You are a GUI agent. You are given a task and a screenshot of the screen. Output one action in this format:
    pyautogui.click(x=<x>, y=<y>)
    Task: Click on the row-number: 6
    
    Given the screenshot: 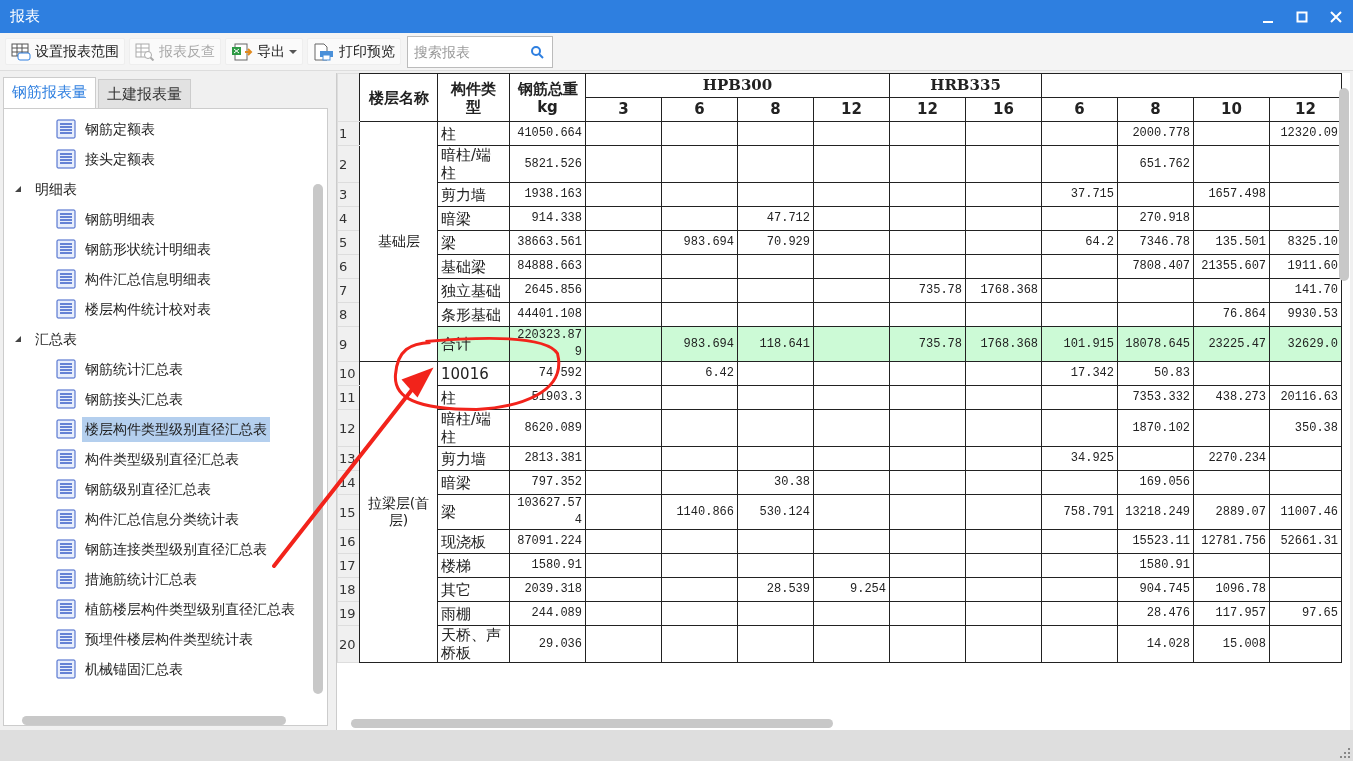 What is the action you would take?
    pyautogui.click(x=348, y=266)
    